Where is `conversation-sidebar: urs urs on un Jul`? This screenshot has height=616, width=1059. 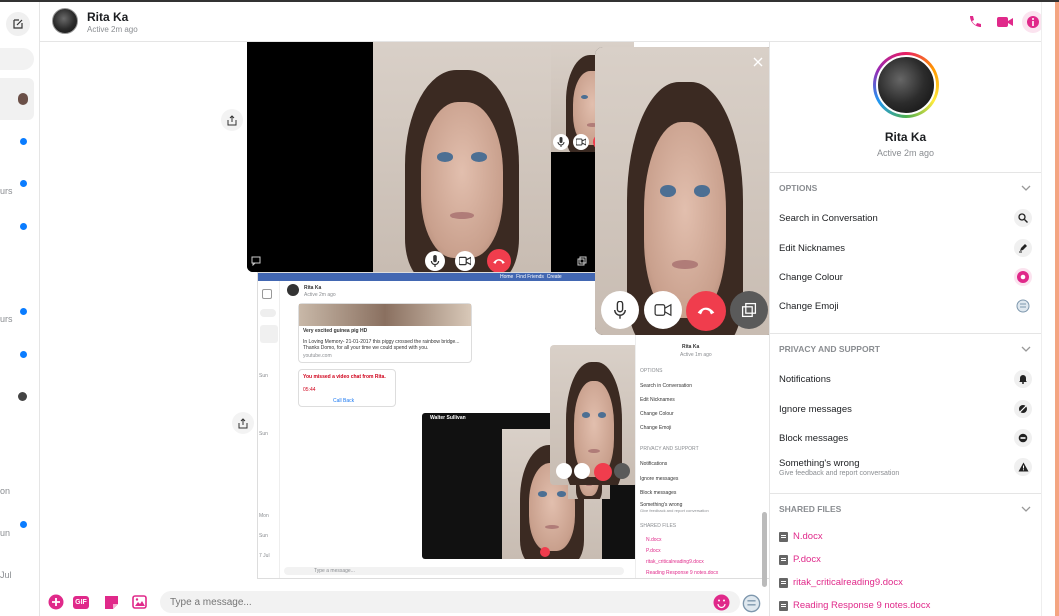
conversation-sidebar: urs urs on un Jul is located at coordinates (20, 309).